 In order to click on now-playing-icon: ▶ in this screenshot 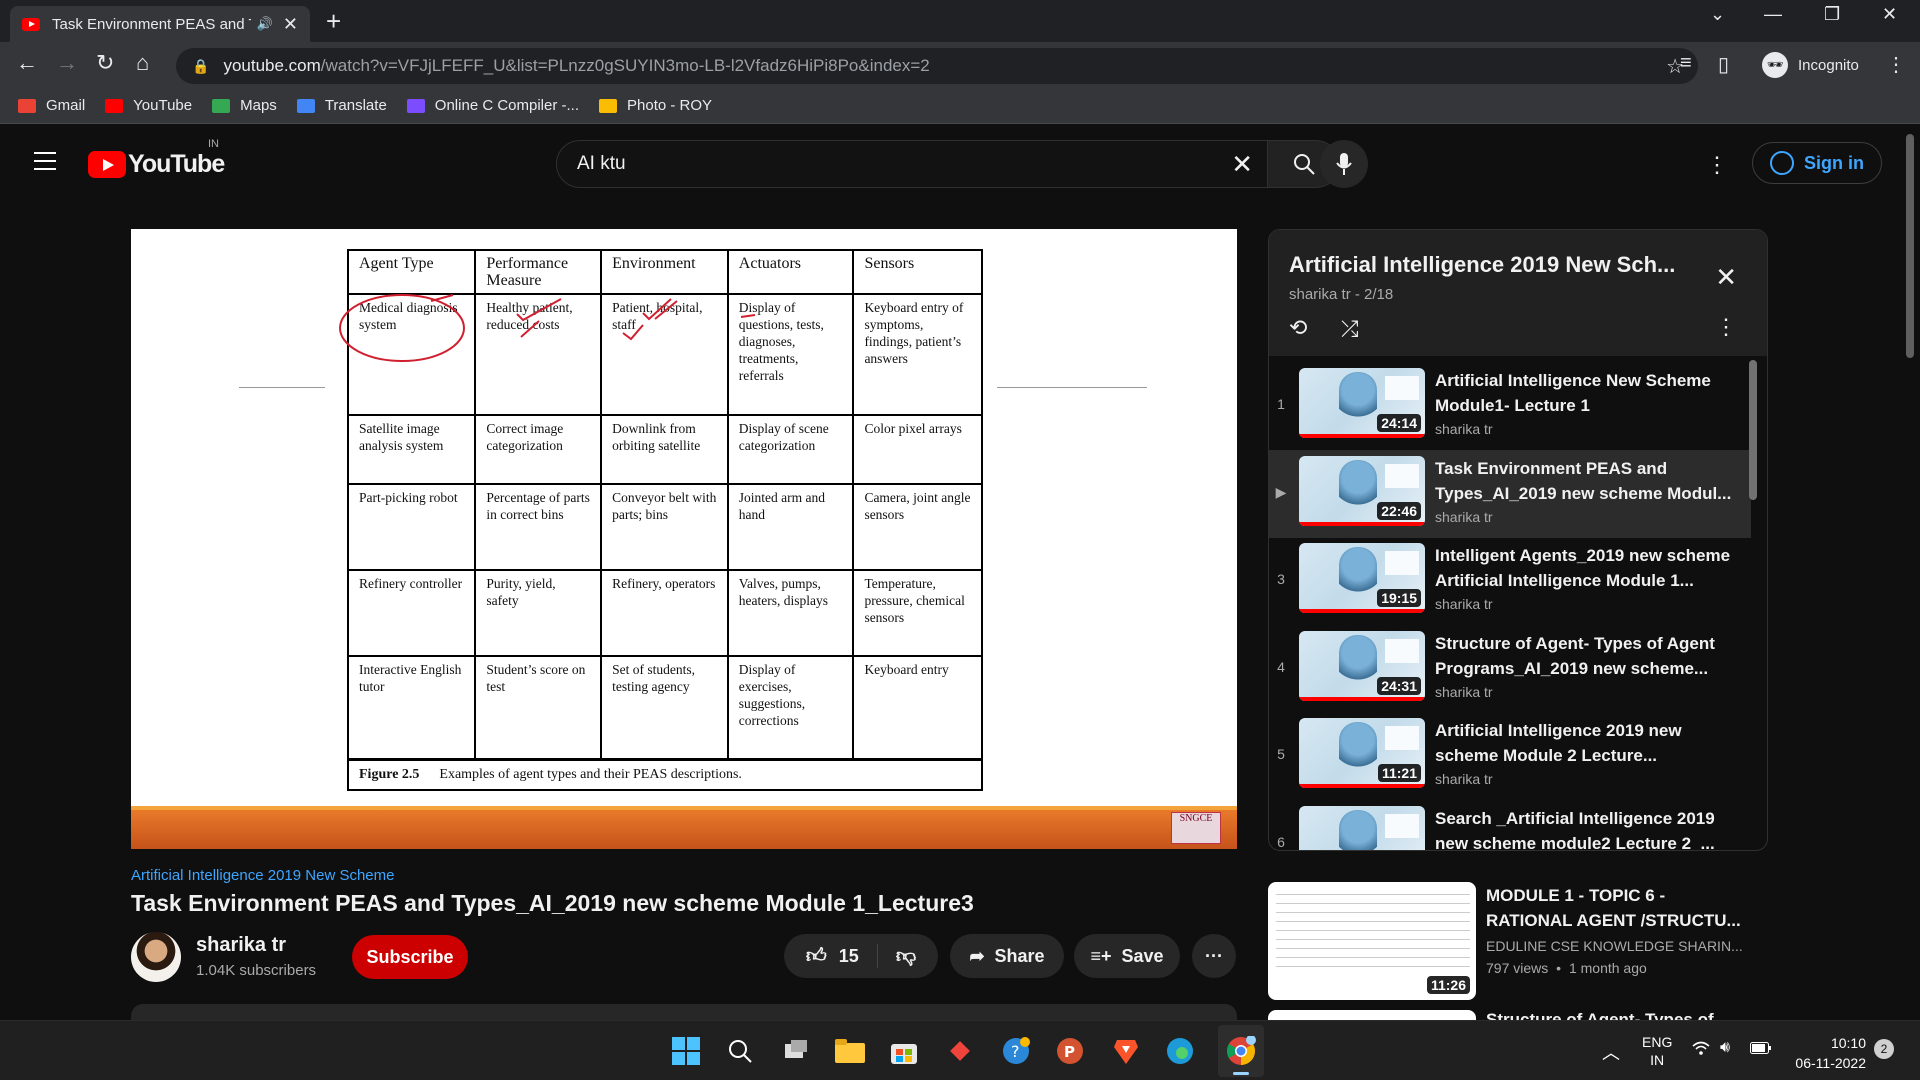, I will do `click(1281, 492)`.